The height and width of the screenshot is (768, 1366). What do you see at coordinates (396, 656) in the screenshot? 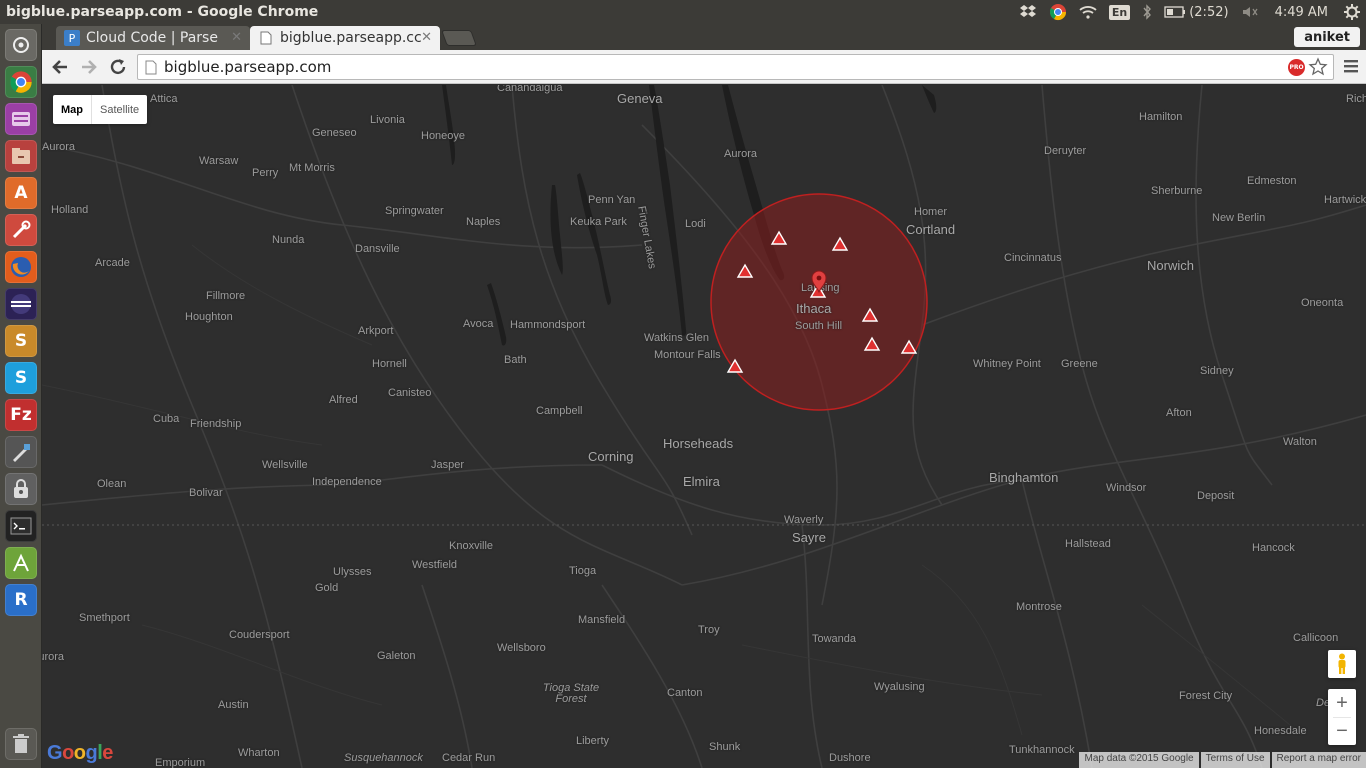
I see `place-label: Galeton` at bounding box center [396, 656].